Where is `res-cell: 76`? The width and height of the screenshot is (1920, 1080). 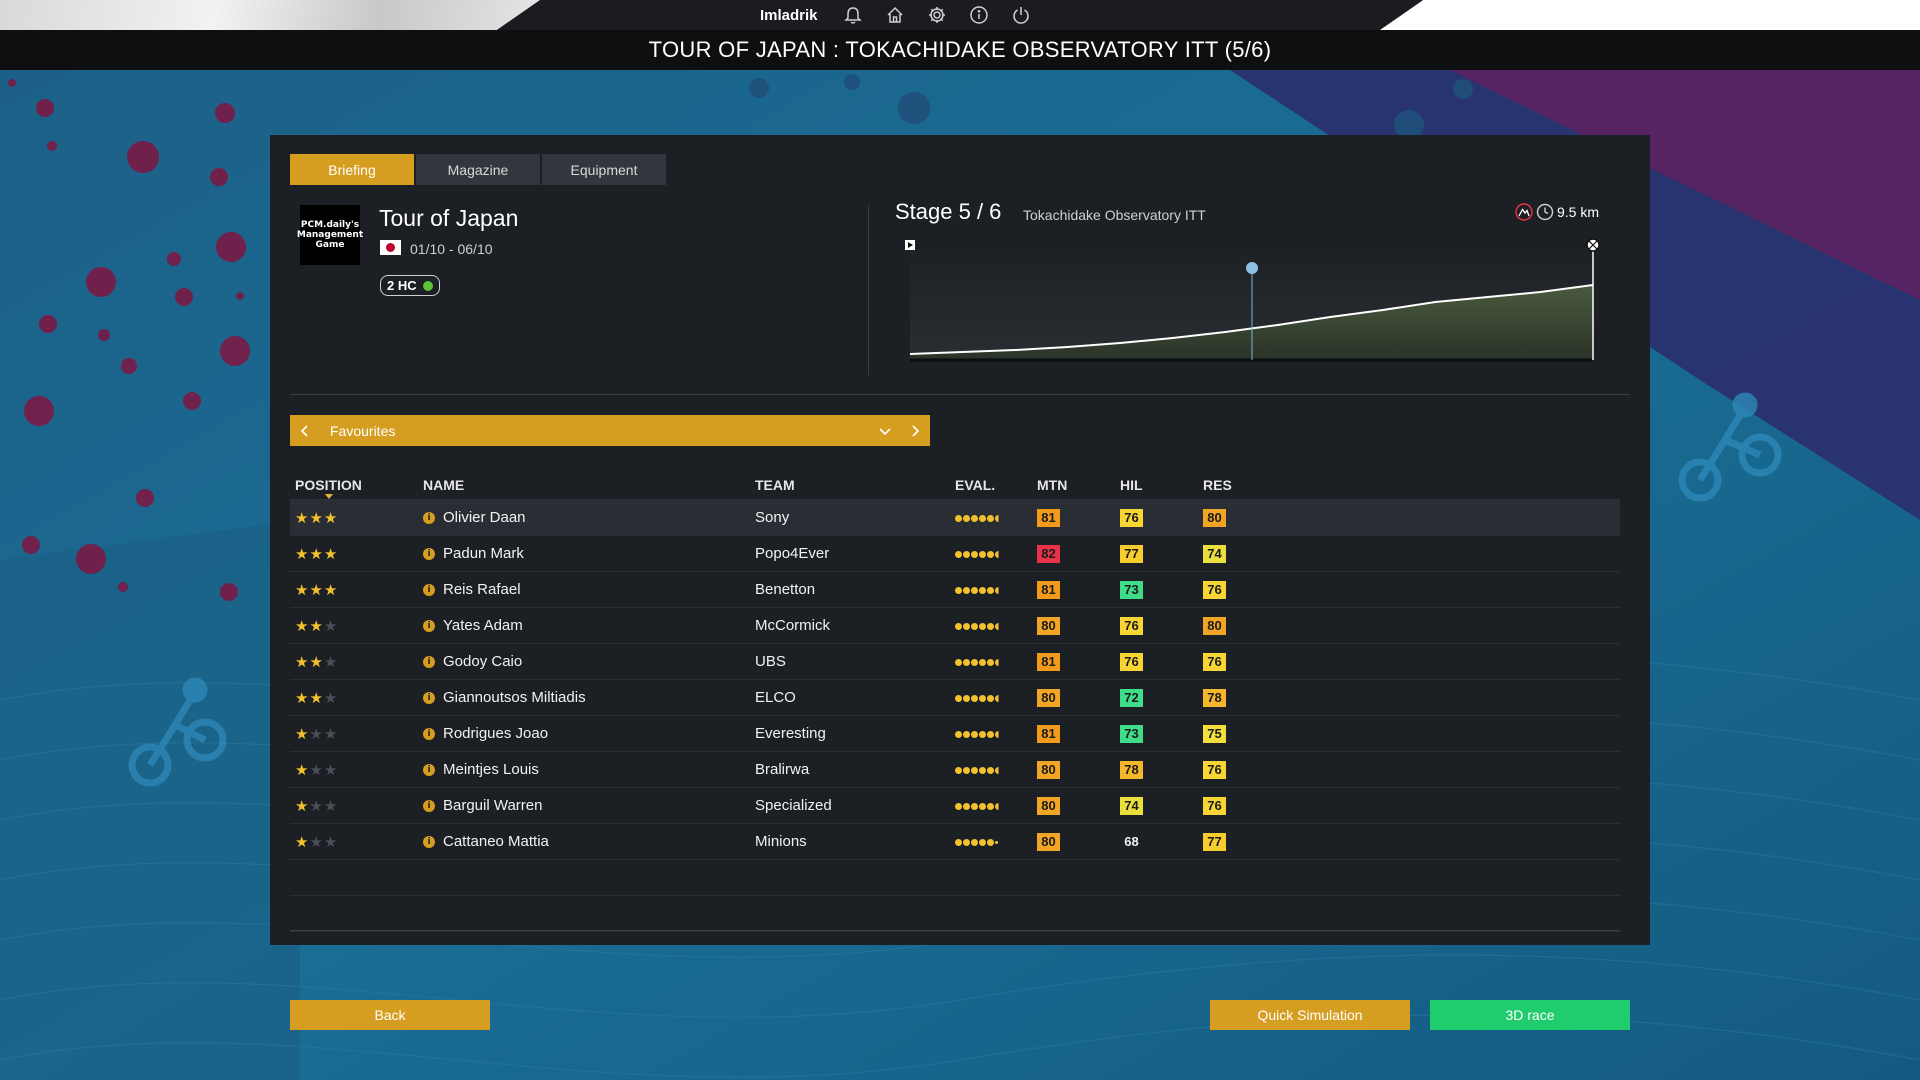 res-cell: 76 is located at coordinates (1244, 661).